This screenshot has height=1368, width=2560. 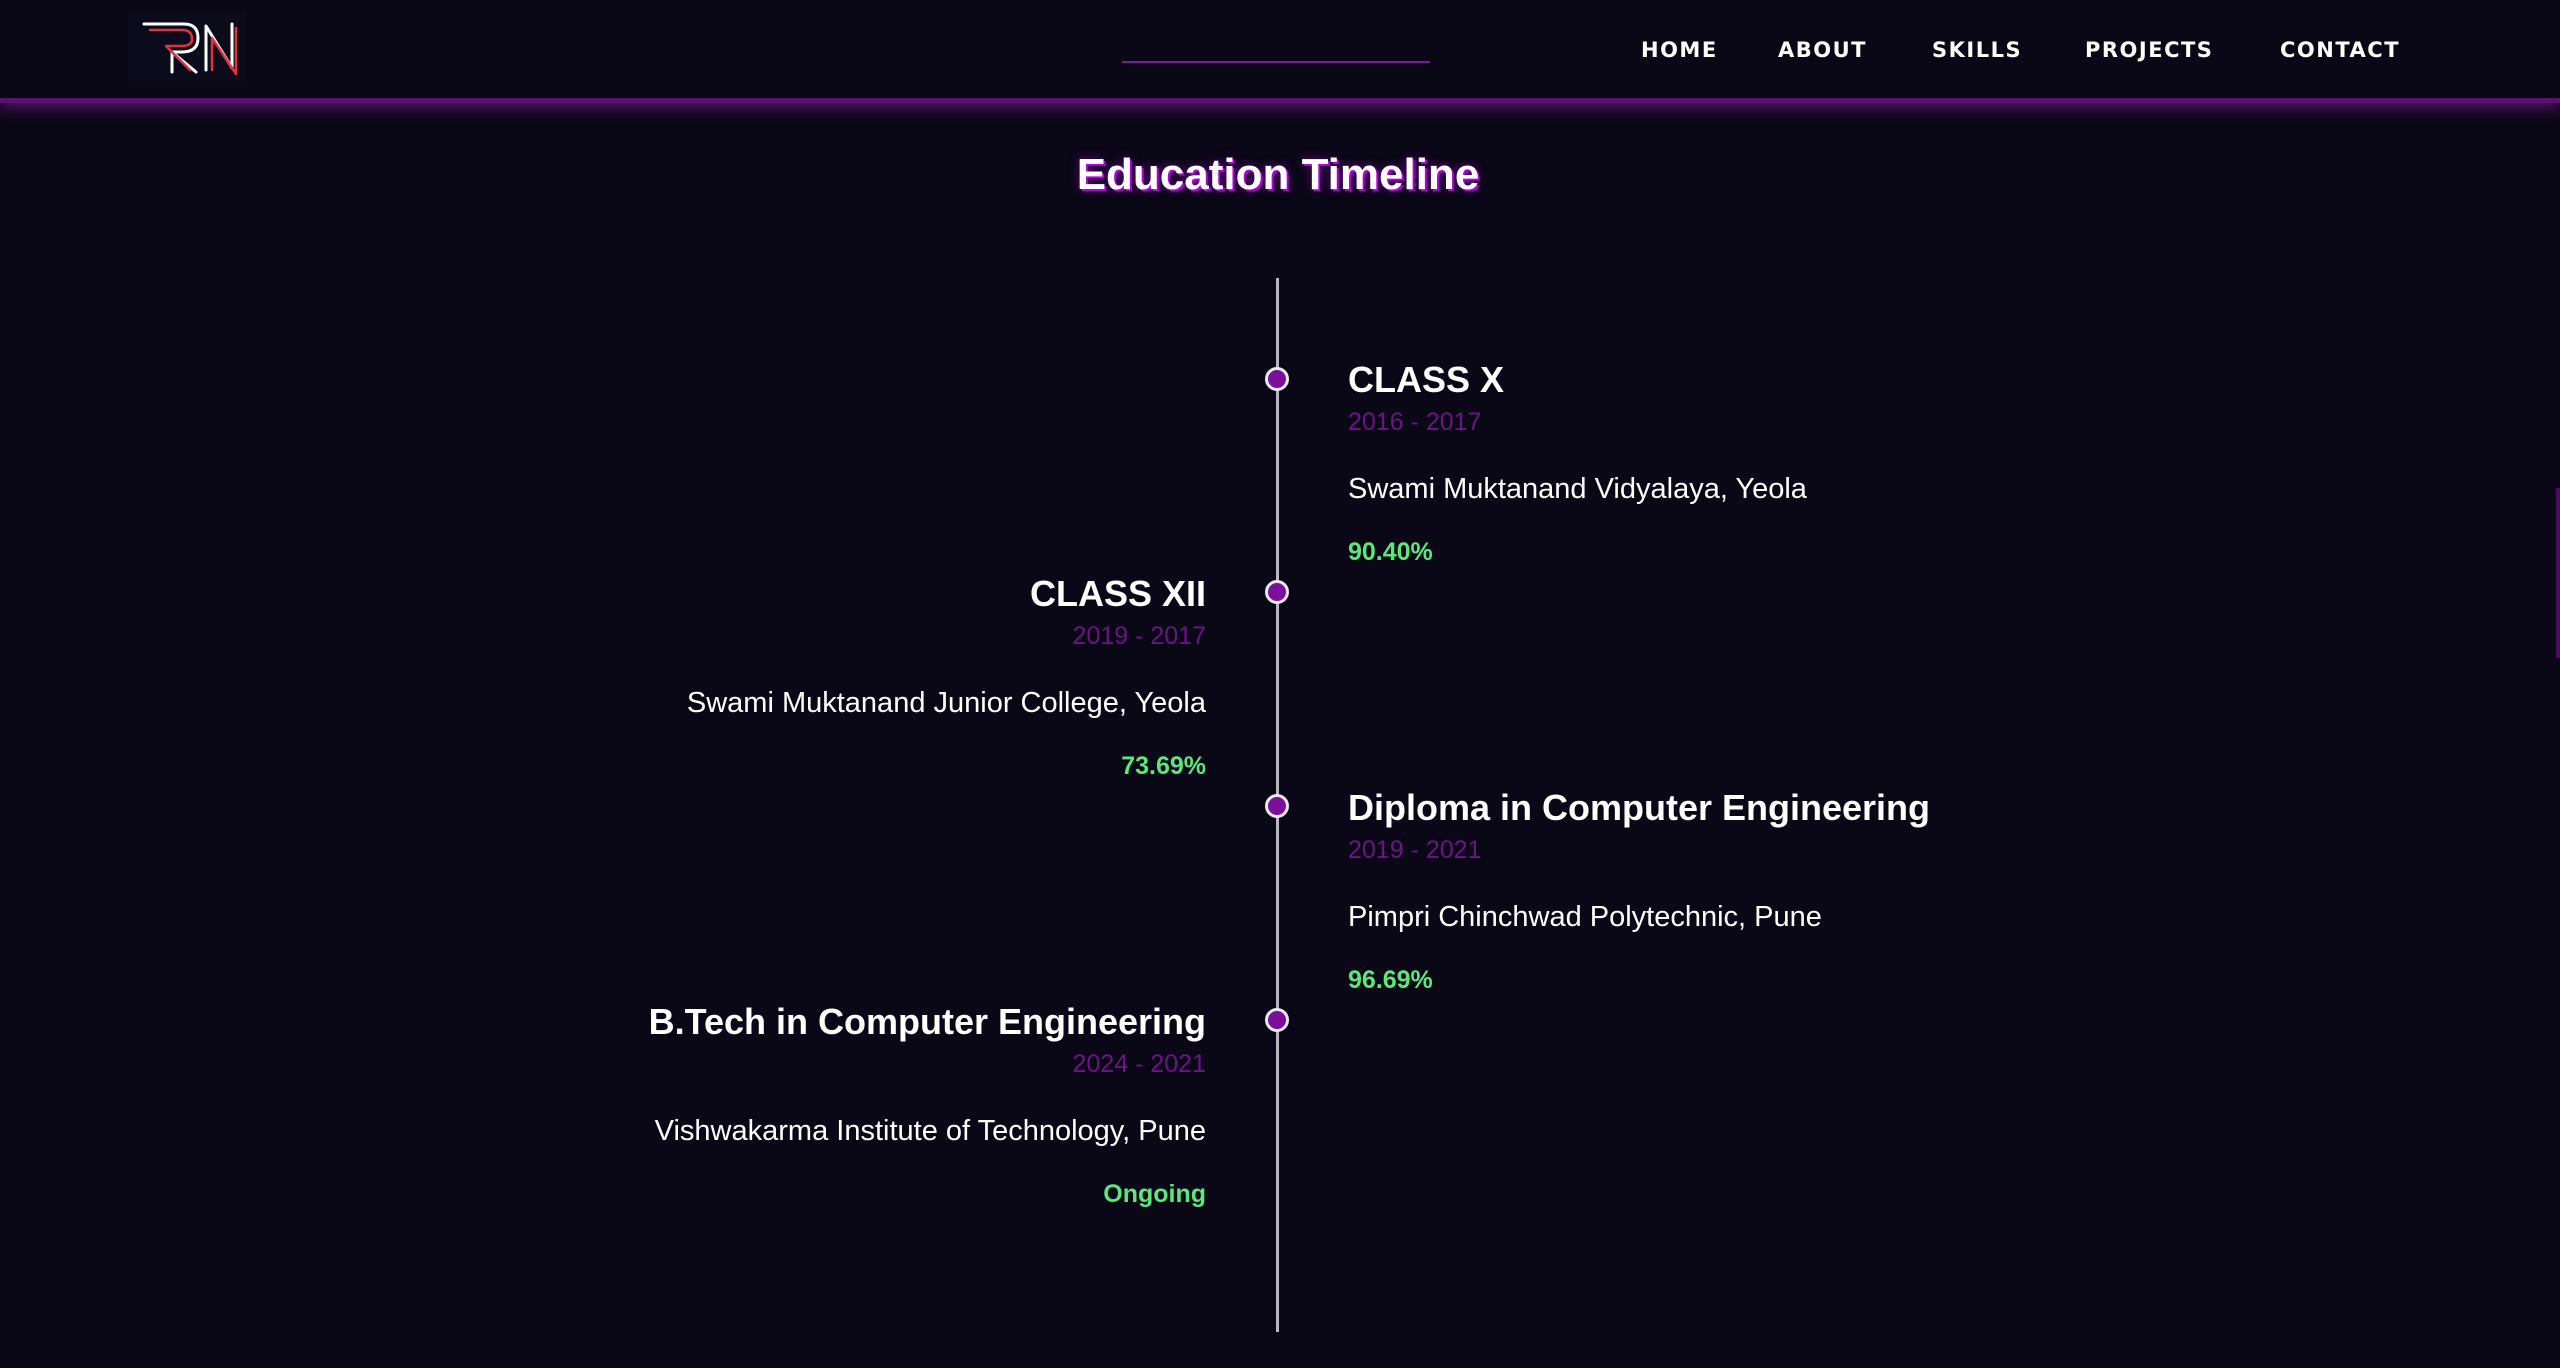 I want to click on entry-score: 96.69%, so click(x=1390, y=980).